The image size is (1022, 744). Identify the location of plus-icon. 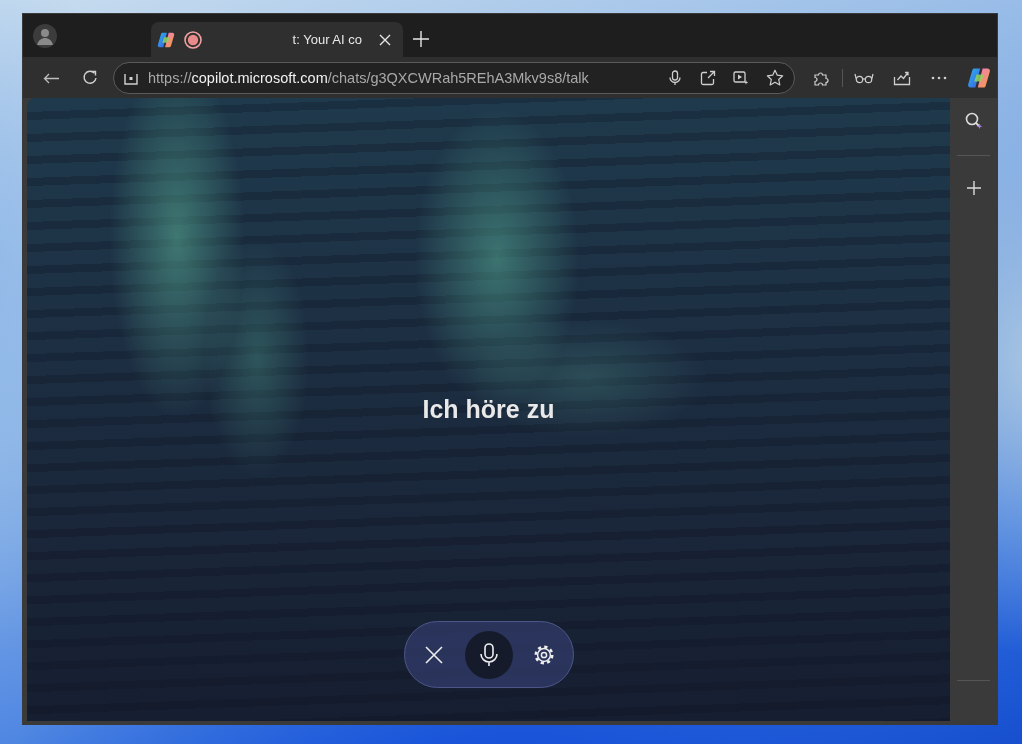
(421, 39).